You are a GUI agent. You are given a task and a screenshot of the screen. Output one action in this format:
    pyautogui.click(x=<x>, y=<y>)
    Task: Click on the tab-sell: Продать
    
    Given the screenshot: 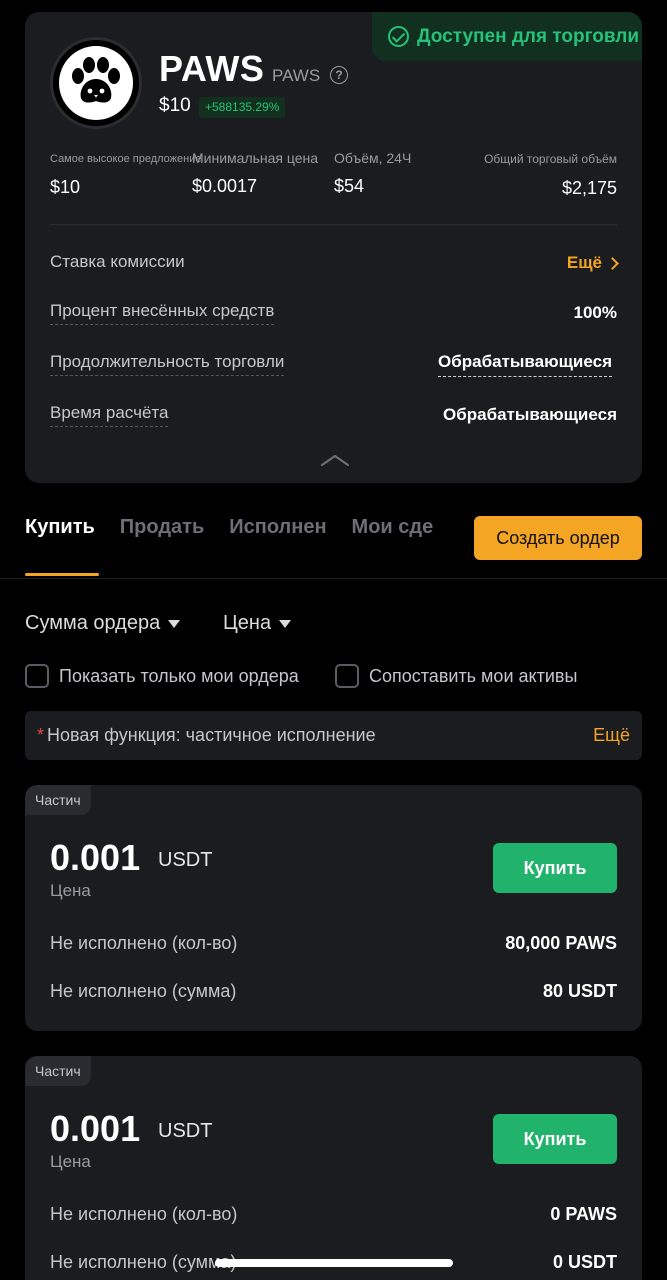 What is the action you would take?
    pyautogui.click(x=162, y=527)
    